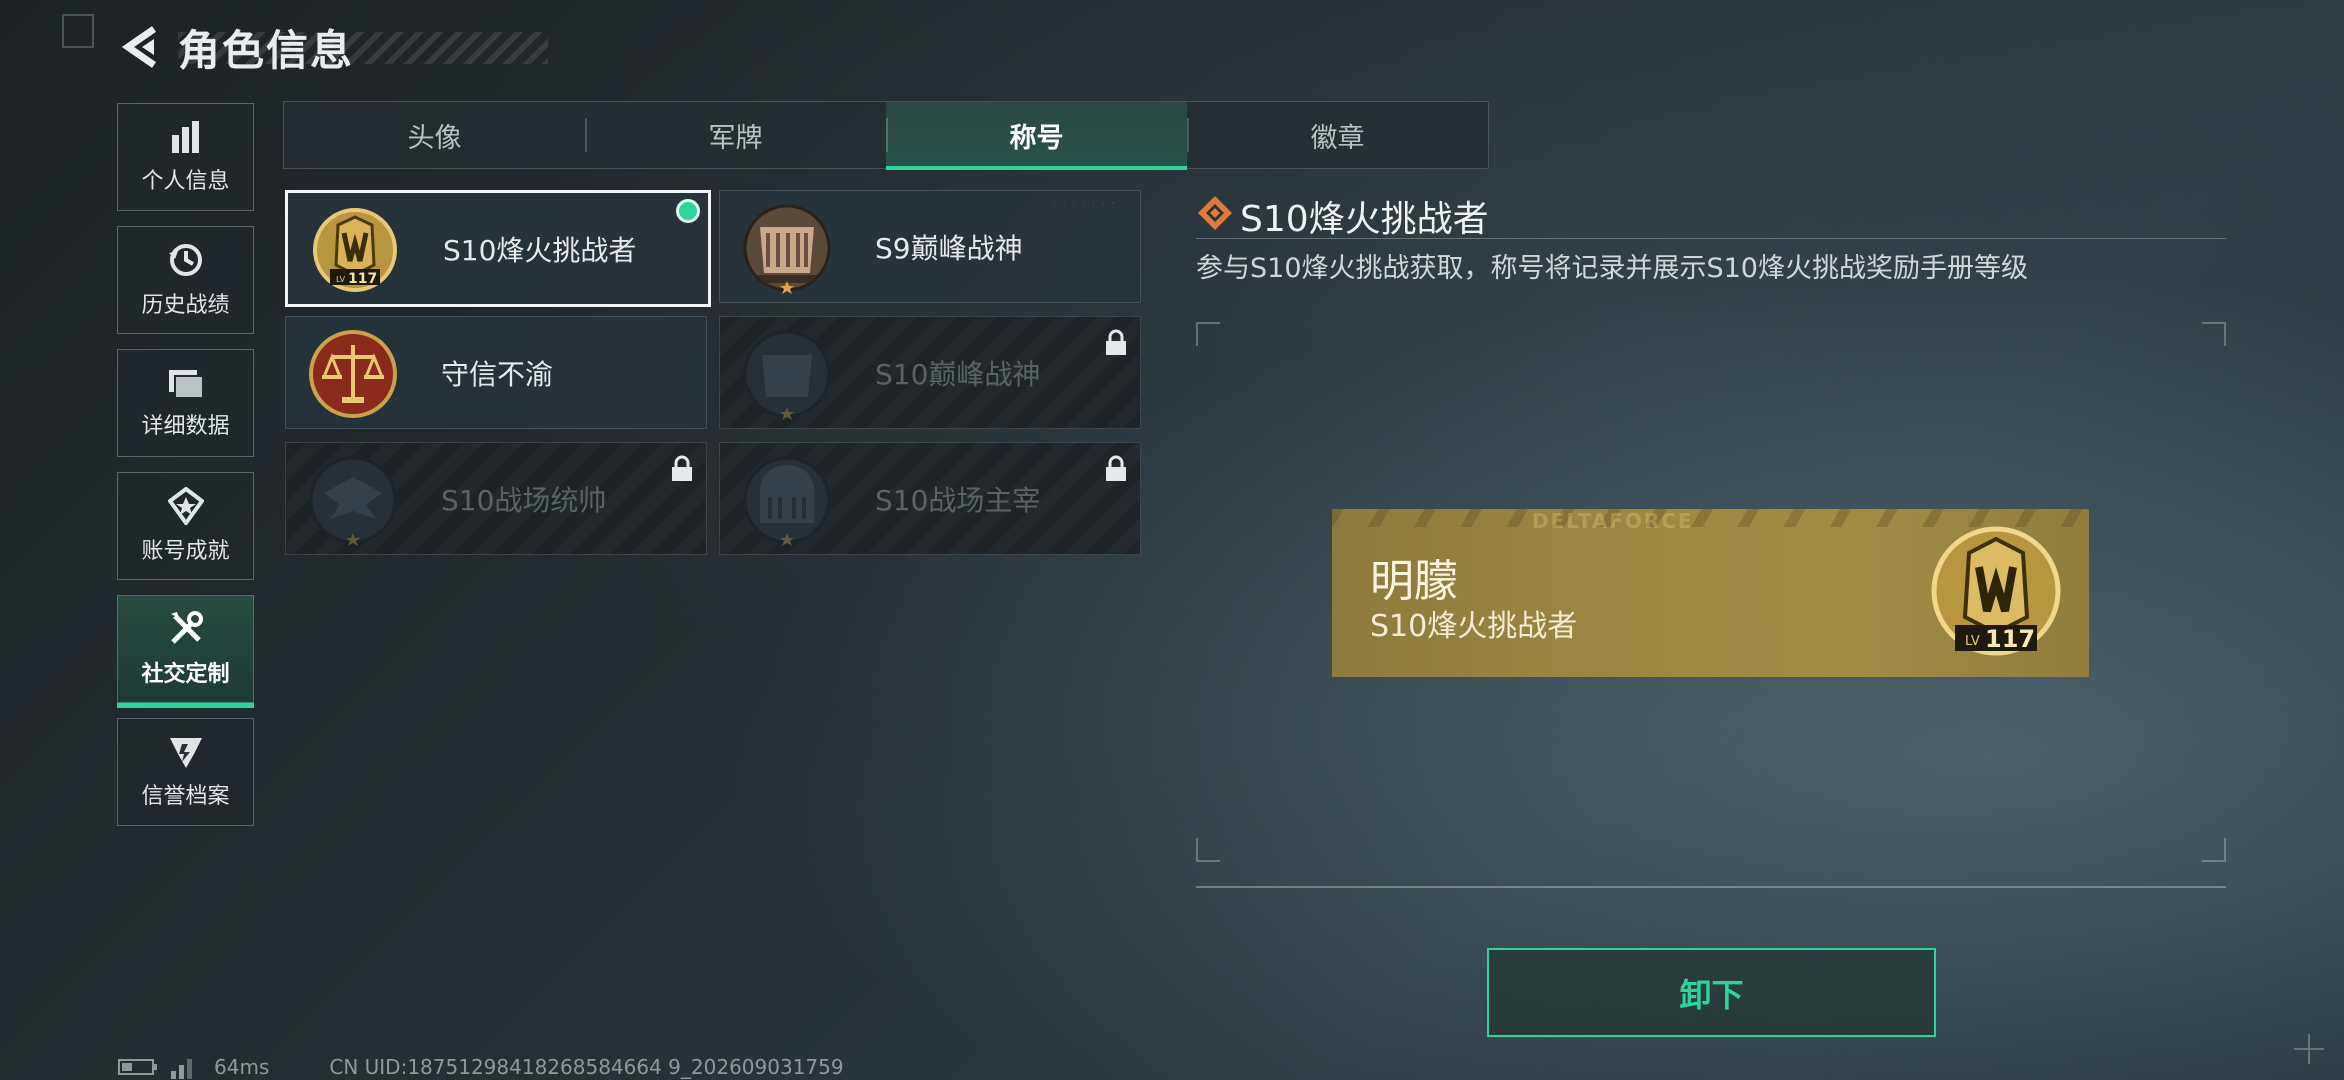 This screenshot has height=1080, width=2344. What do you see at coordinates (185, 674) in the screenshot?
I see `sidebar-item-label: 社交定制` at bounding box center [185, 674].